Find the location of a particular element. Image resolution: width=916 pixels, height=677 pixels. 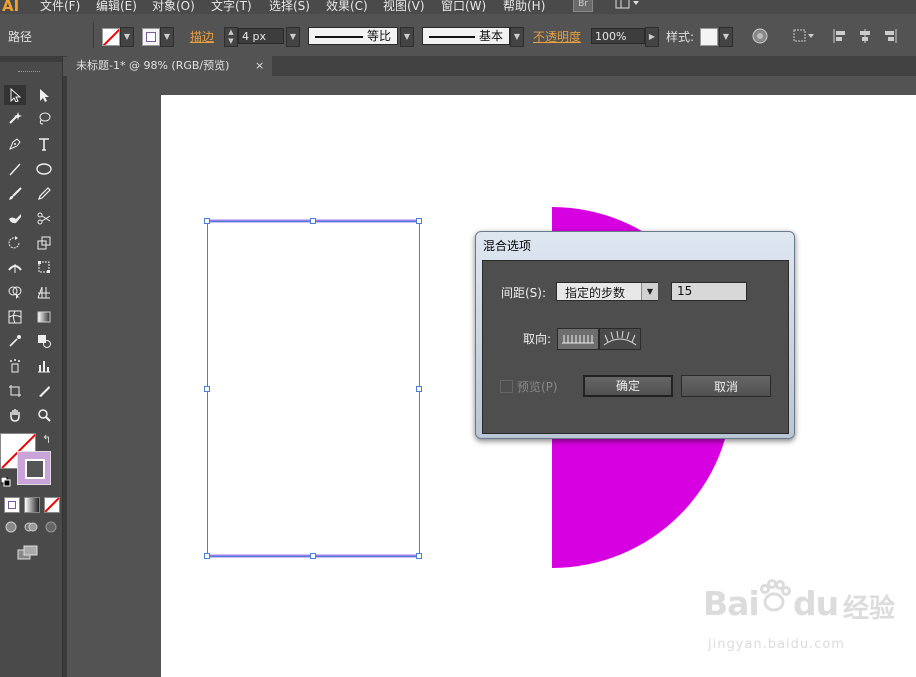

align-to-page-button is located at coordinates (578, 339).